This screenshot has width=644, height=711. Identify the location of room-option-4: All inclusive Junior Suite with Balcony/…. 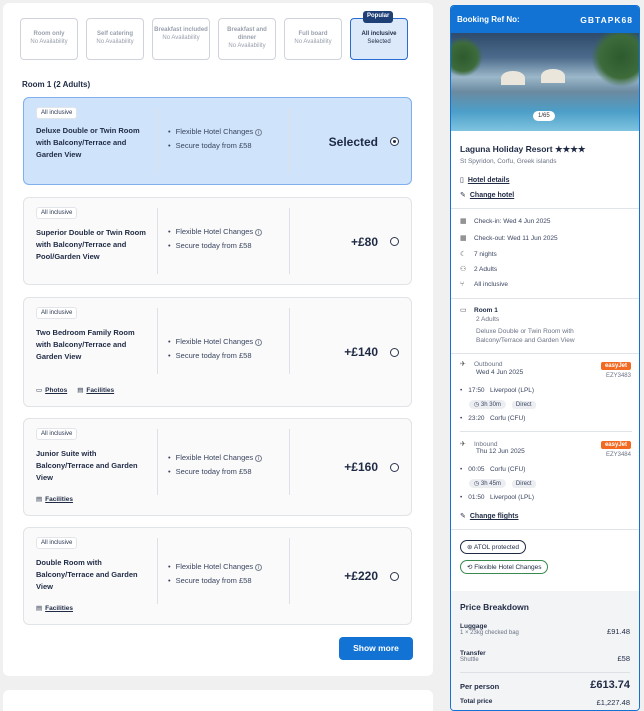
(217, 467).